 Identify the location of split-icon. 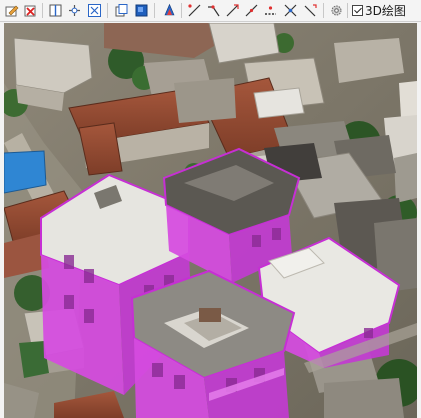
(55, 10).